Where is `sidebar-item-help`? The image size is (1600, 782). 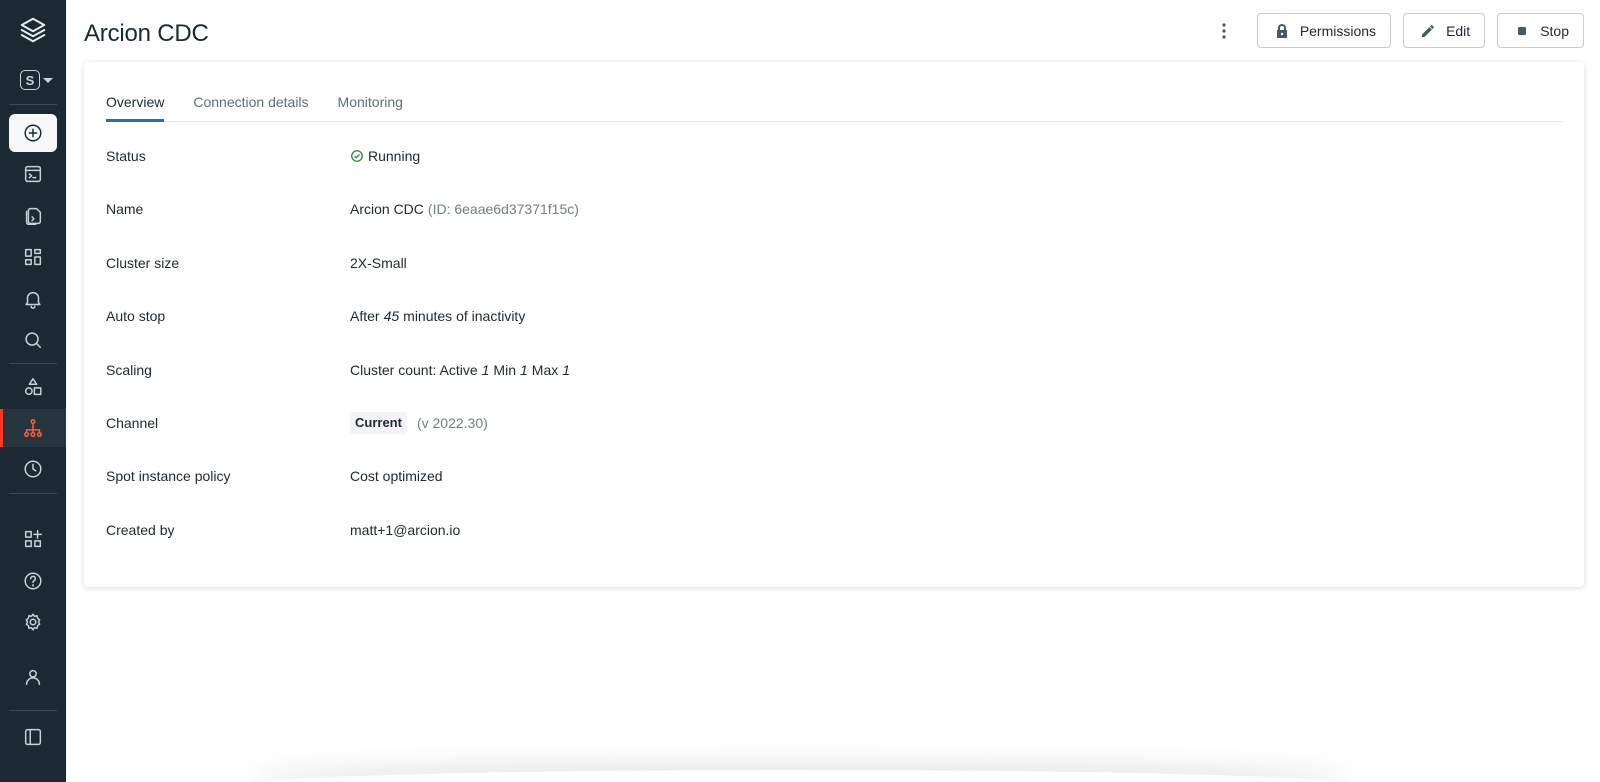
sidebar-item-help is located at coordinates (33, 581).